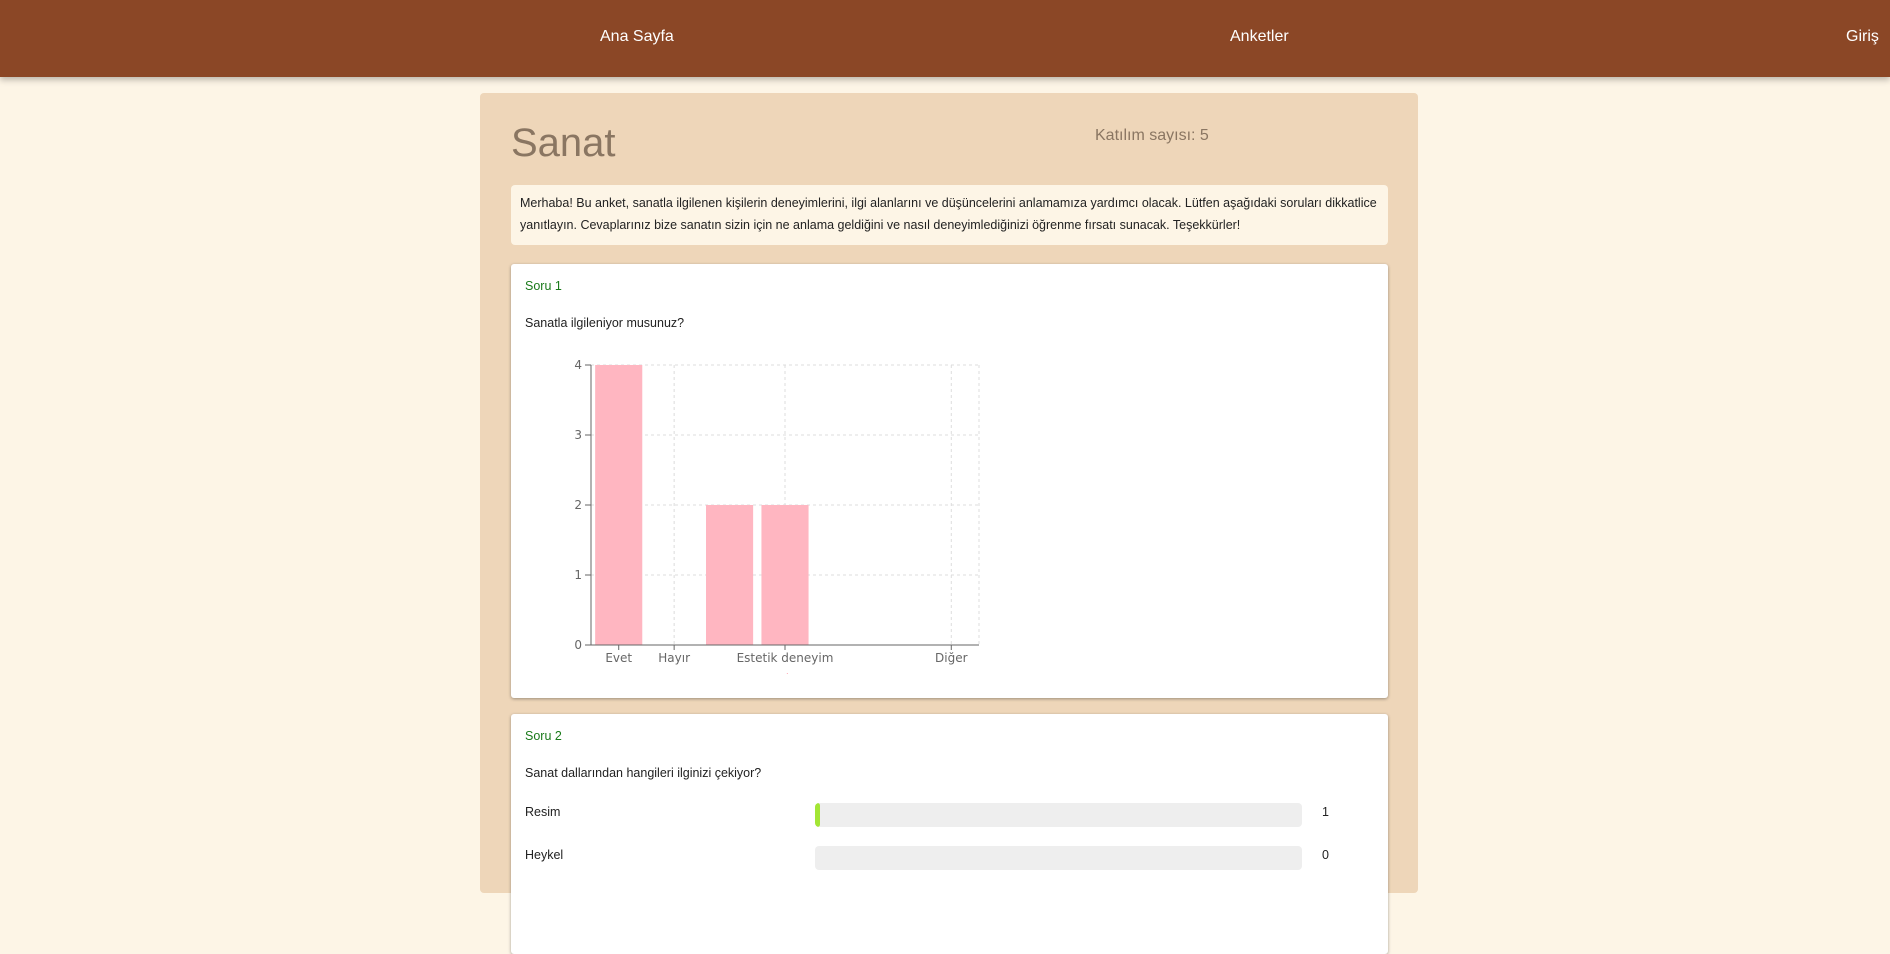 This screenshot has width=1890, height=954. I want to click on y-tick-label: 0, so click(578, 645).